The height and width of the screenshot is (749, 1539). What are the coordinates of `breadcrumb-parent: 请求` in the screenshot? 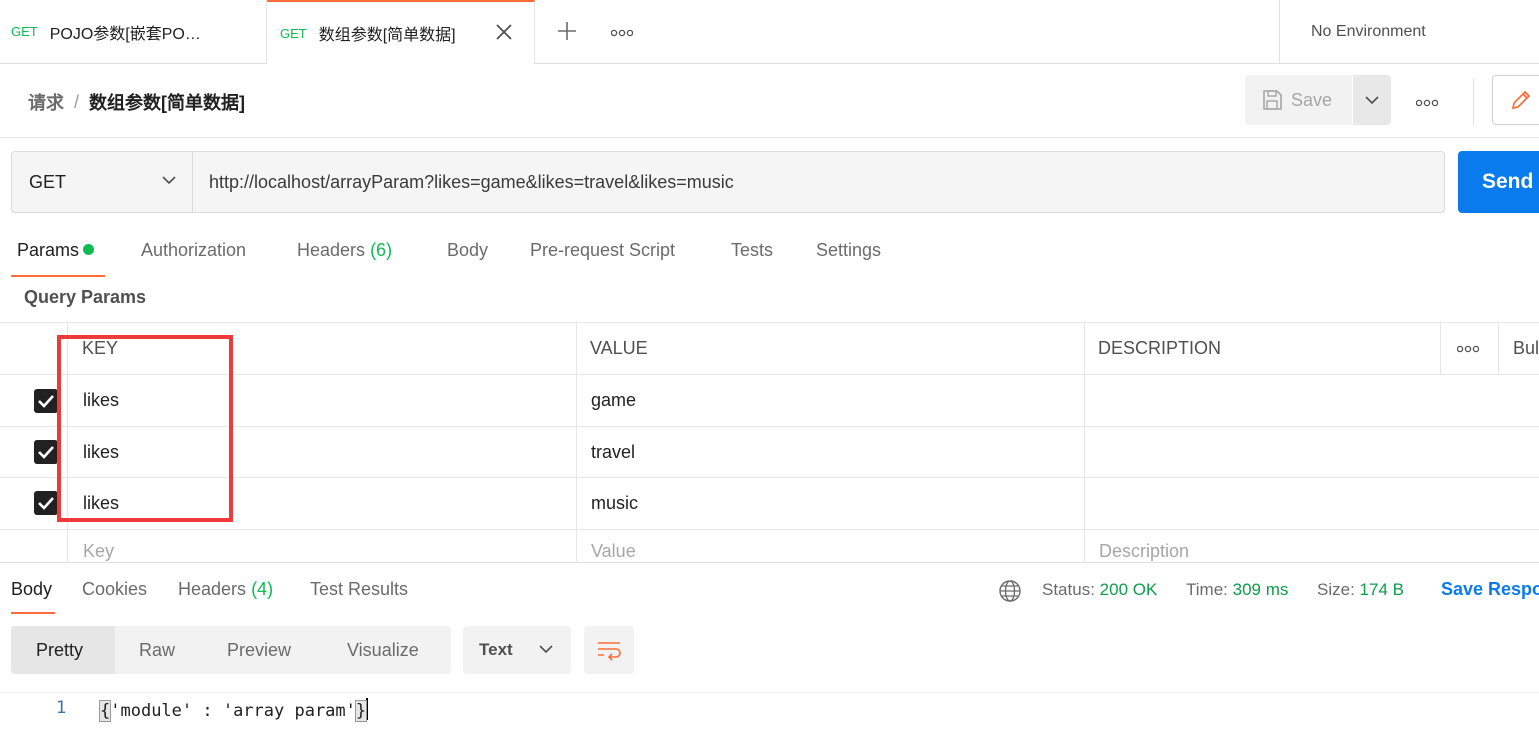 It's located at (46, 102).